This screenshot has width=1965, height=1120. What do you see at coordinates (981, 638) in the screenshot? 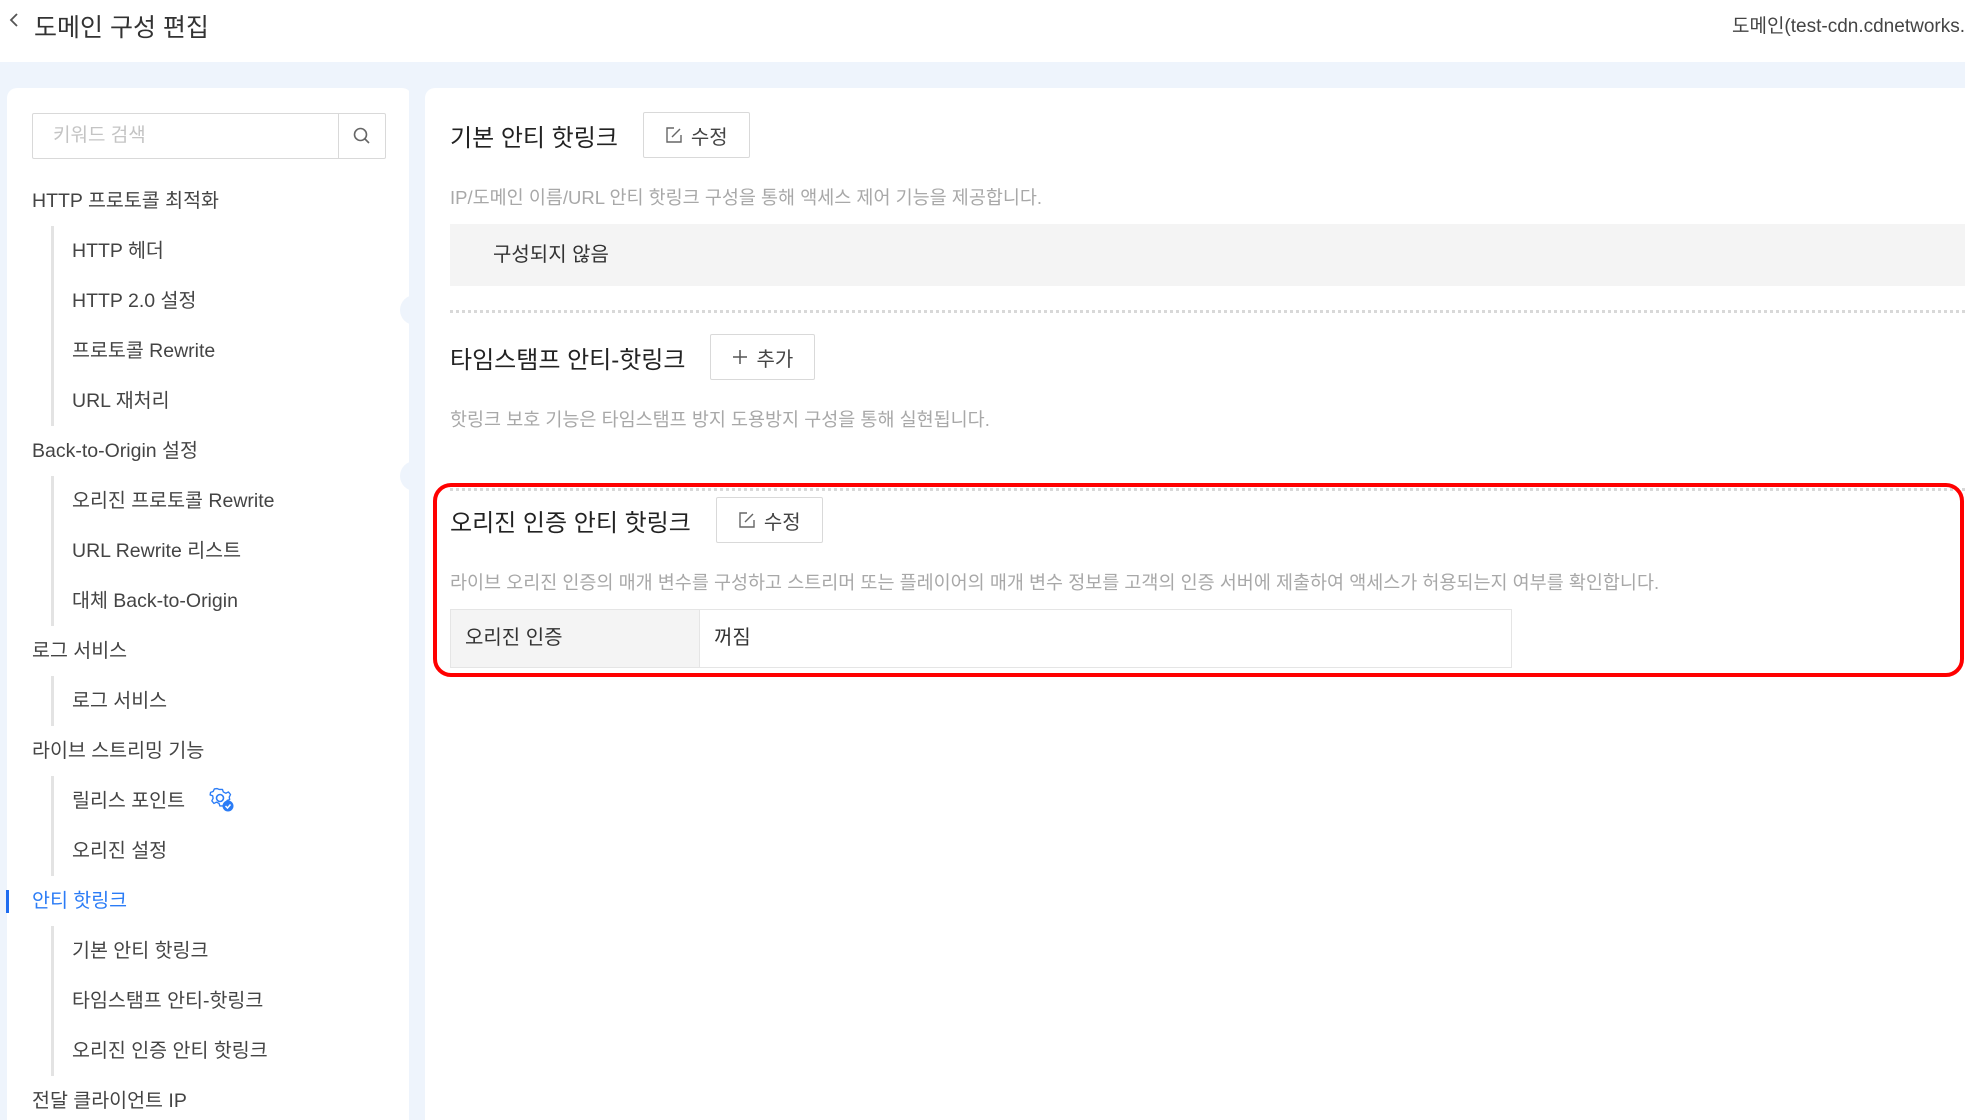
I see `origin-auth-field: 오리진 인증 꺼짐` at bounding box center [981, 638].